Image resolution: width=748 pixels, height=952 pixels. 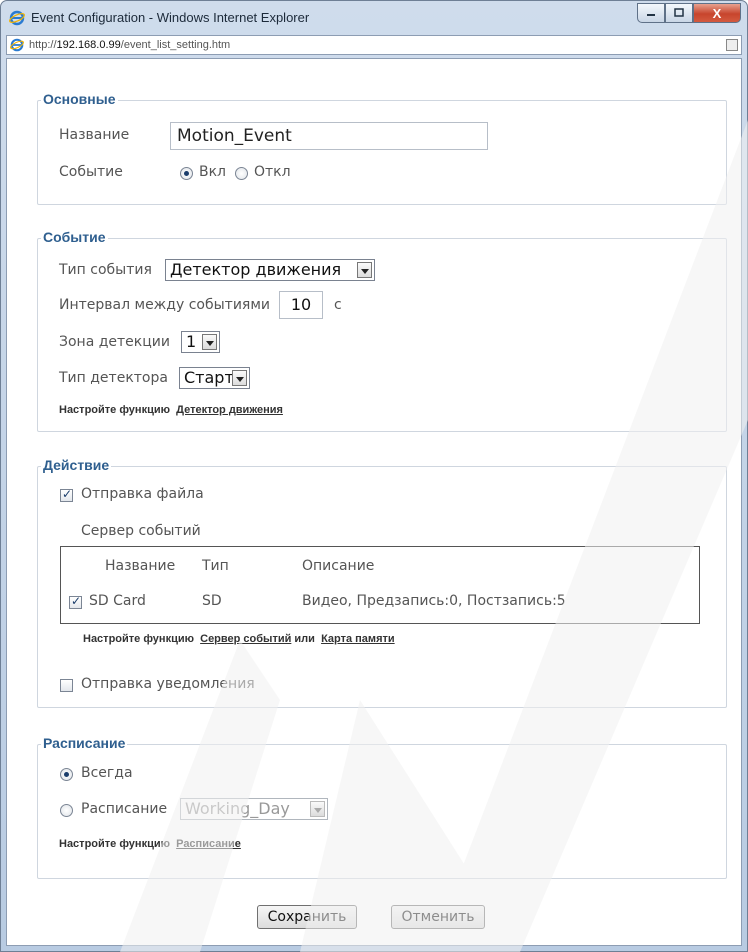 I want to click on url-path: /event_list_setting.htm, so click(x=175, y=45).